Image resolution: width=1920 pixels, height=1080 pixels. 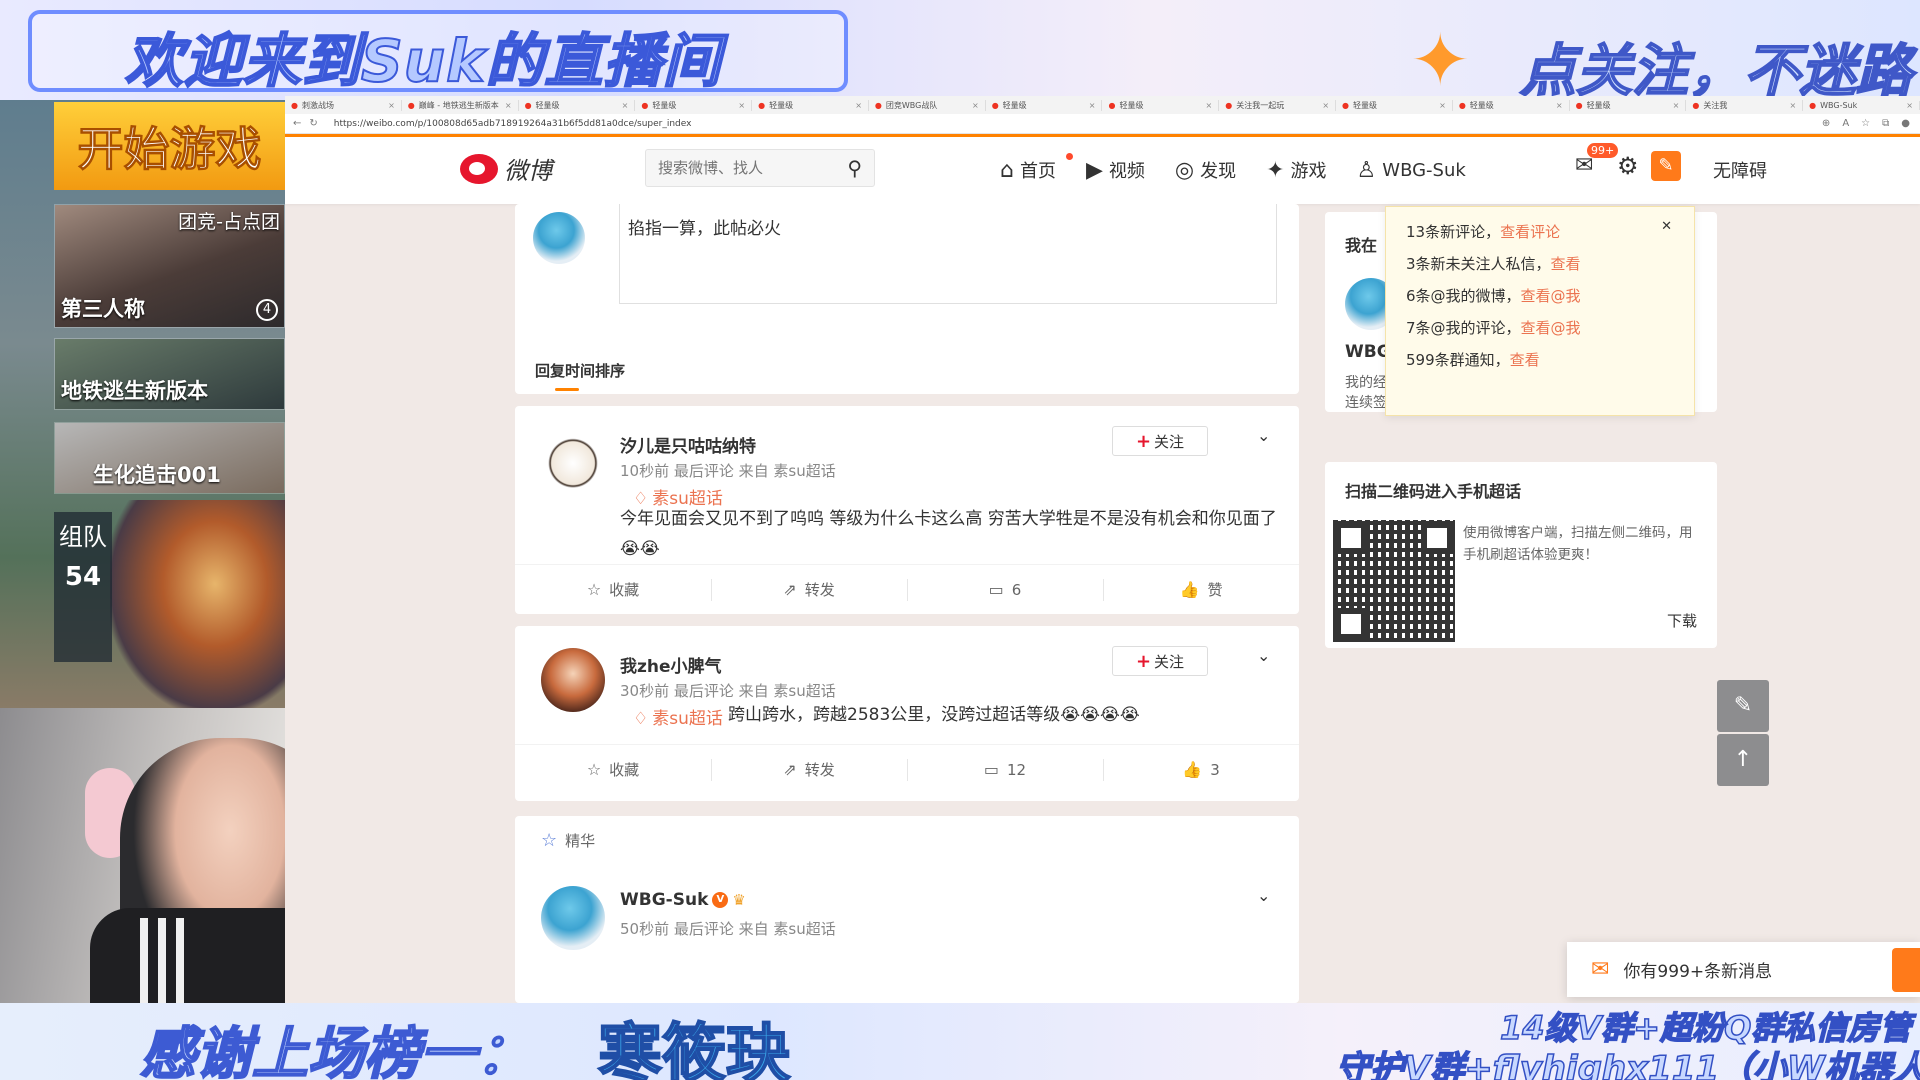 I want to click on team-button: 组队 54, so click(x=83, y=587).